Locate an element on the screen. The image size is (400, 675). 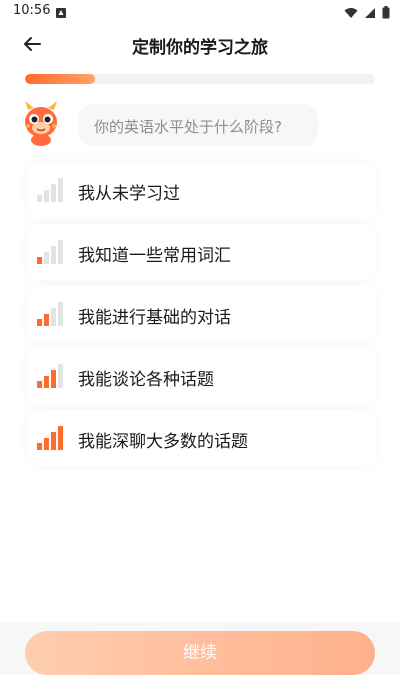
continue-button: 继续 is located at coordinates (200, 653).